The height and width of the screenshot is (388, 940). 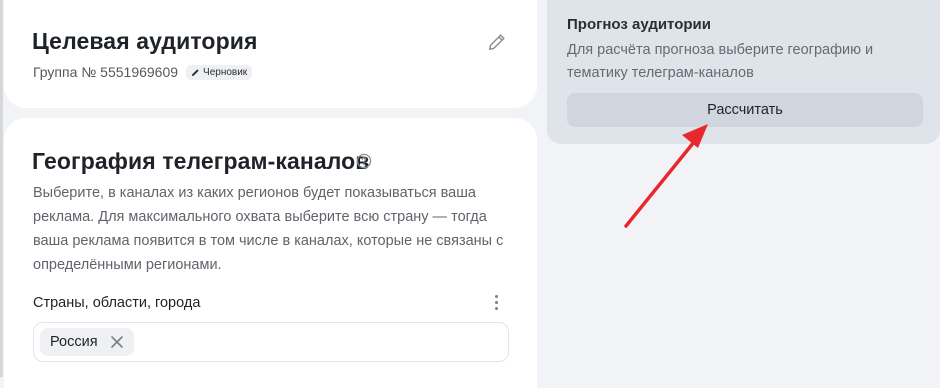 What do you see at coordinates (74, 342) in the screenshot?
I see `region-chip-label: Россия` at bounding box center [74, 342].